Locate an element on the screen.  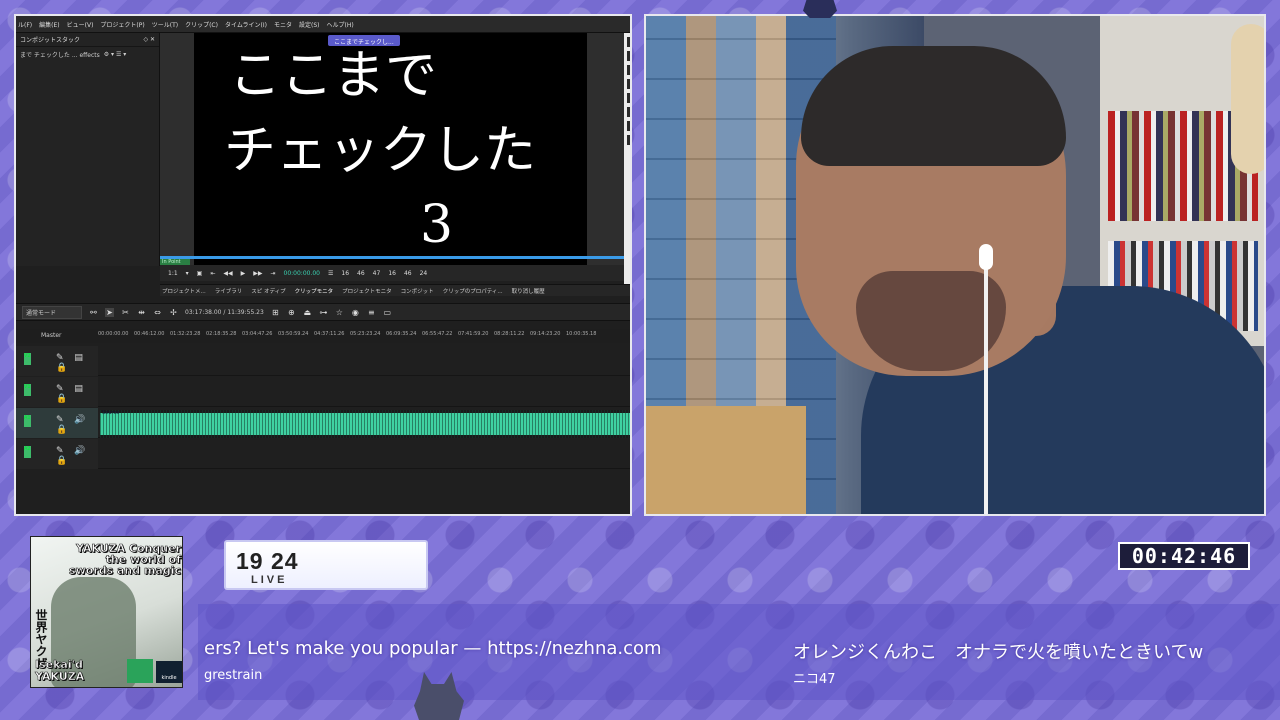
menu-clip: クリップ(C) is located at coordinates (201, 24).